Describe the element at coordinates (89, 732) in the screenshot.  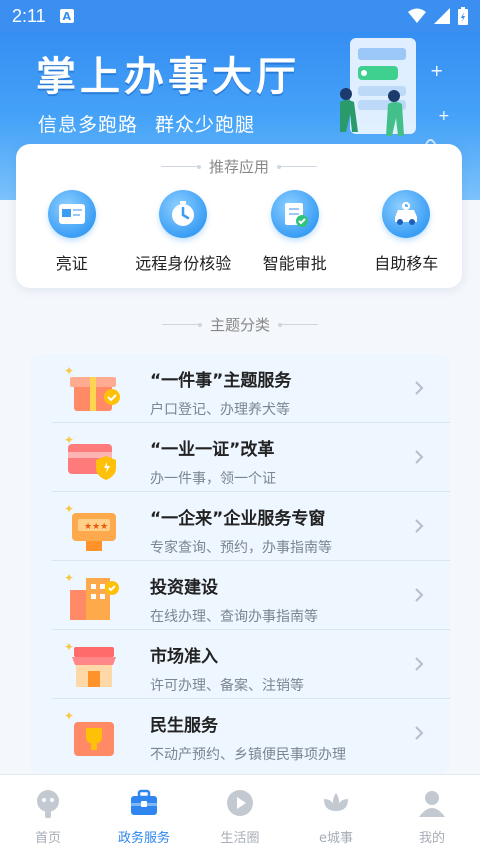
I see `trophy-icon: ✦` at that location.